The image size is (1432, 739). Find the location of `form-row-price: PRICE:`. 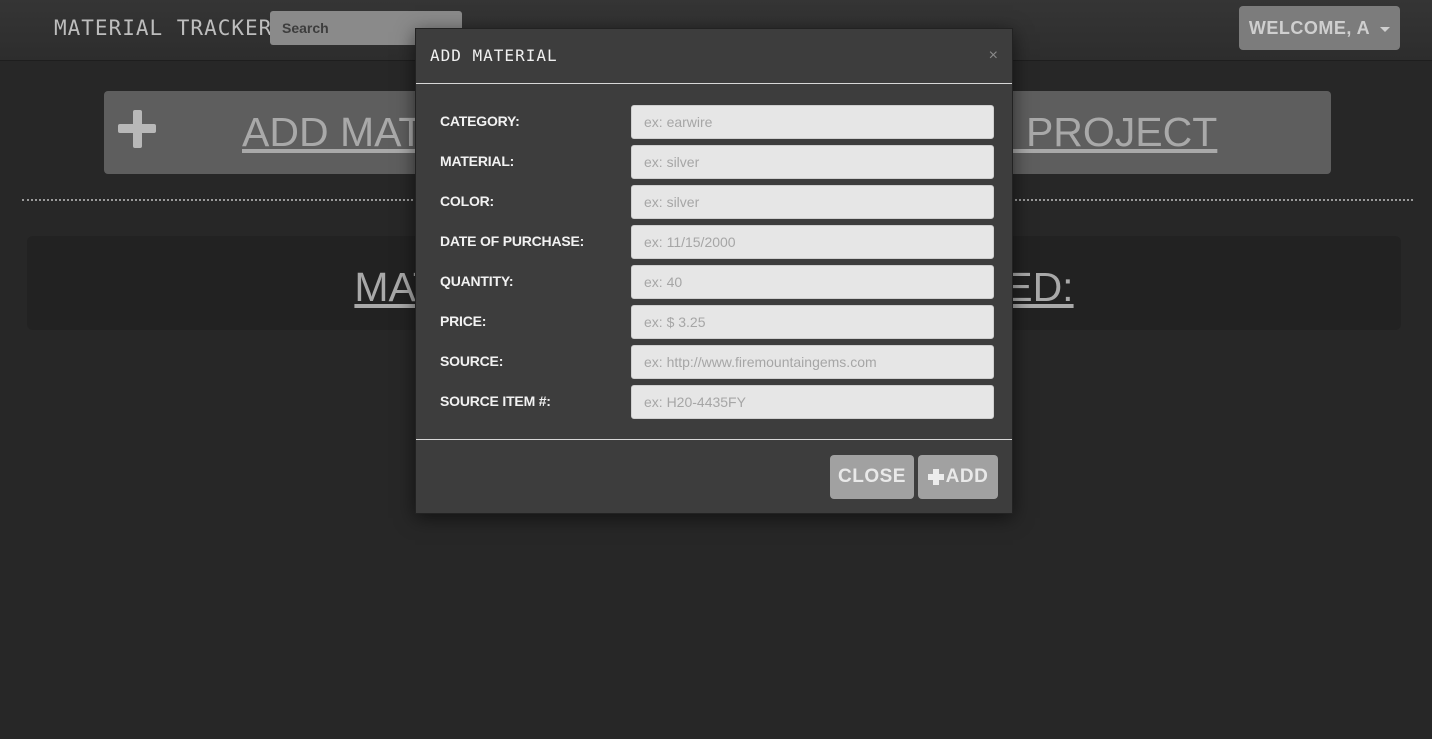

form-row-price: PRICE: is located at coordinates (714, 322).